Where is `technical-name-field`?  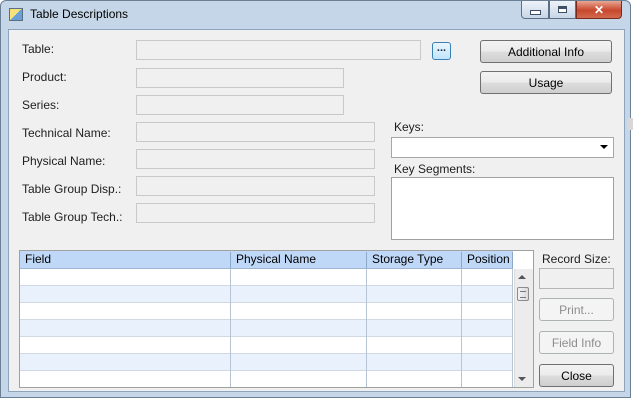
technical-name-field is located at coordinates (255, 132).